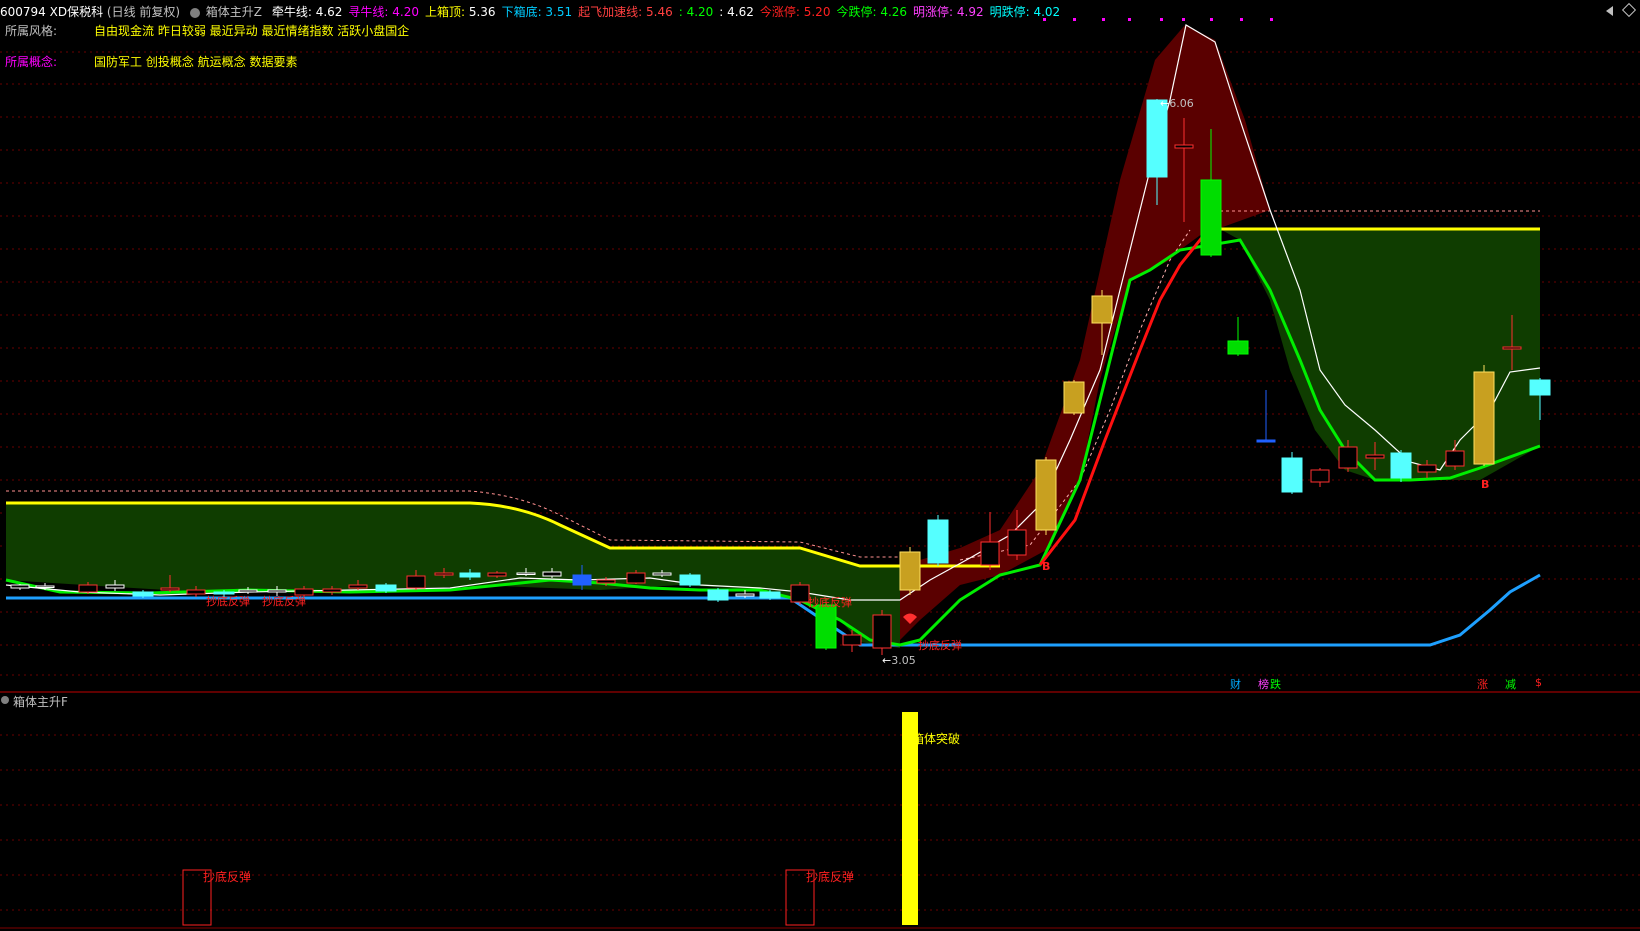 This screenshot has width=1640, height=931. I want to click on rebound-mark-1: 抄底反弹, so click(228, 601).